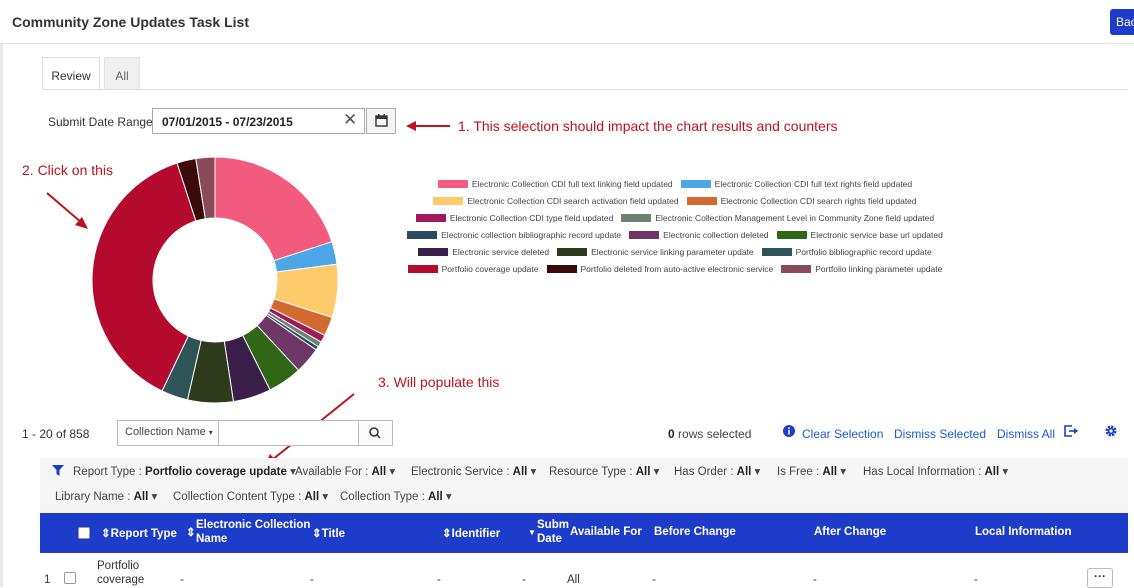 This screenshot has width=1134, height=588. Describe the element at coordinates (548, 532) in the screenshot. I see `column-header-submitted-date: ▼ Subm Date` at that location.